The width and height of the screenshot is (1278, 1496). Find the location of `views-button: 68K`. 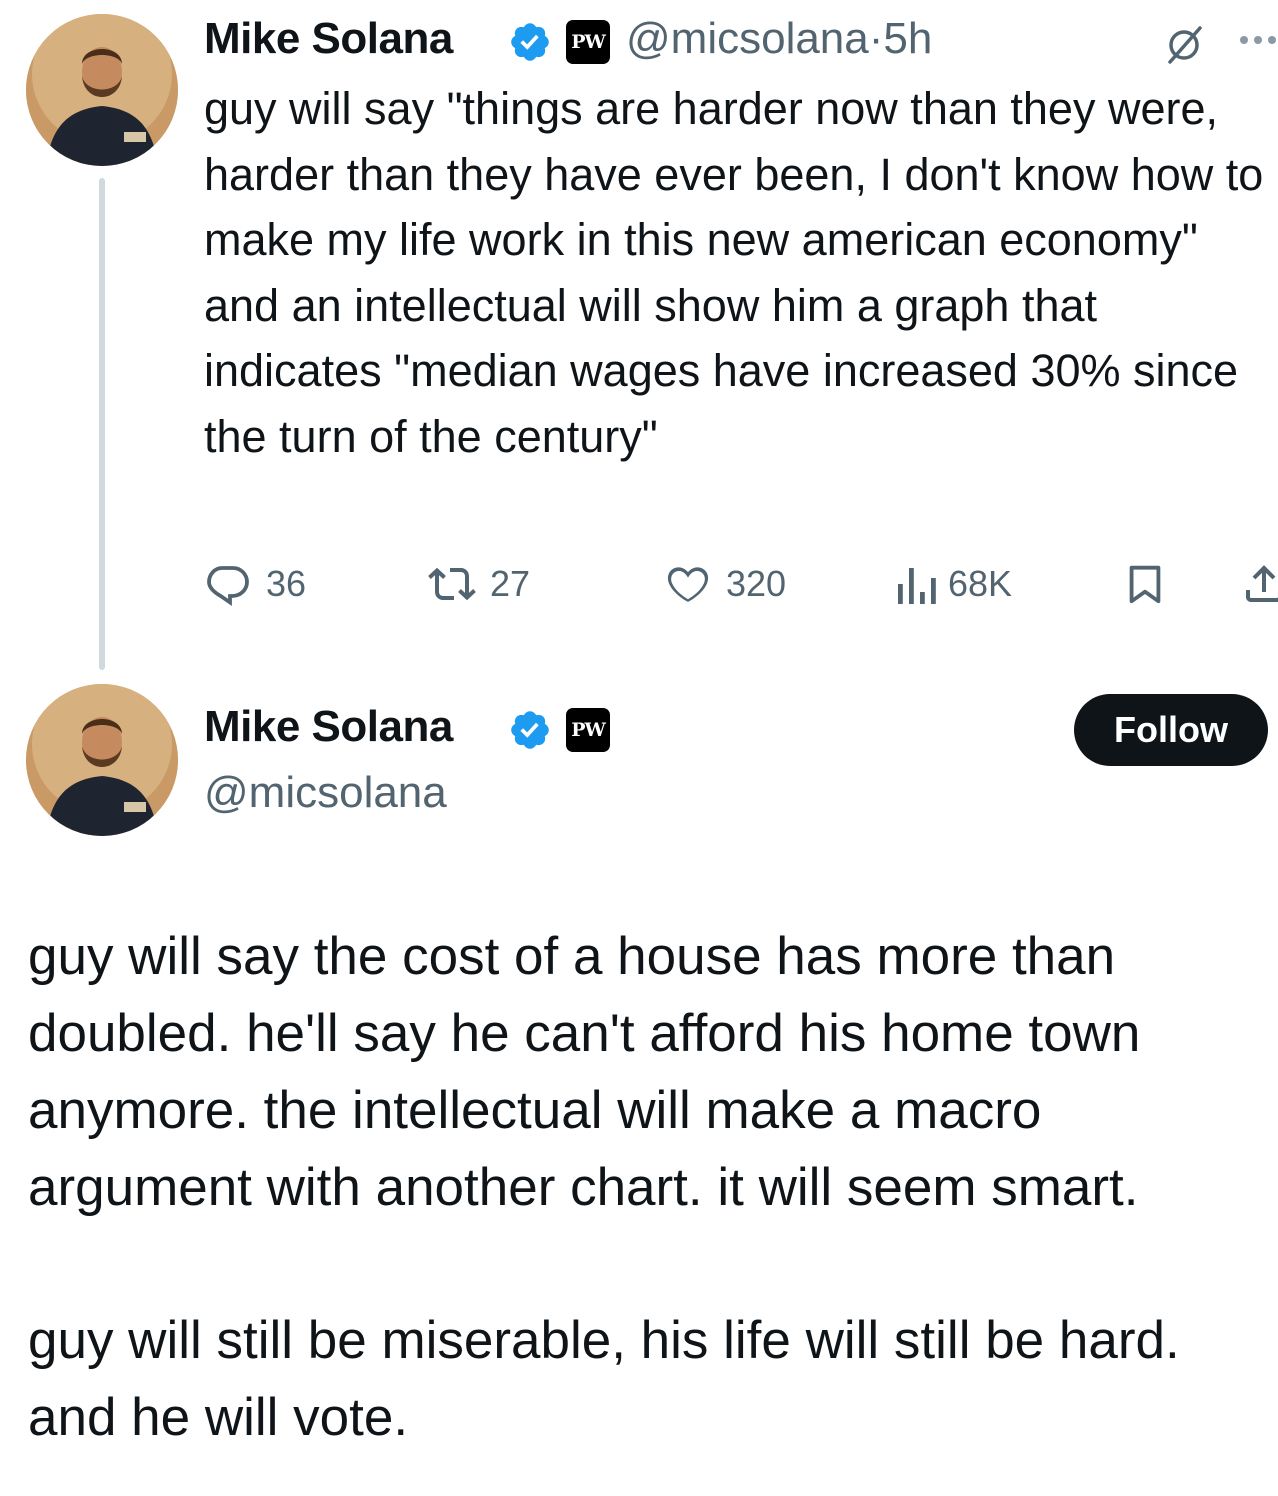

views-button: 68K is located at coordinates (953, 584).